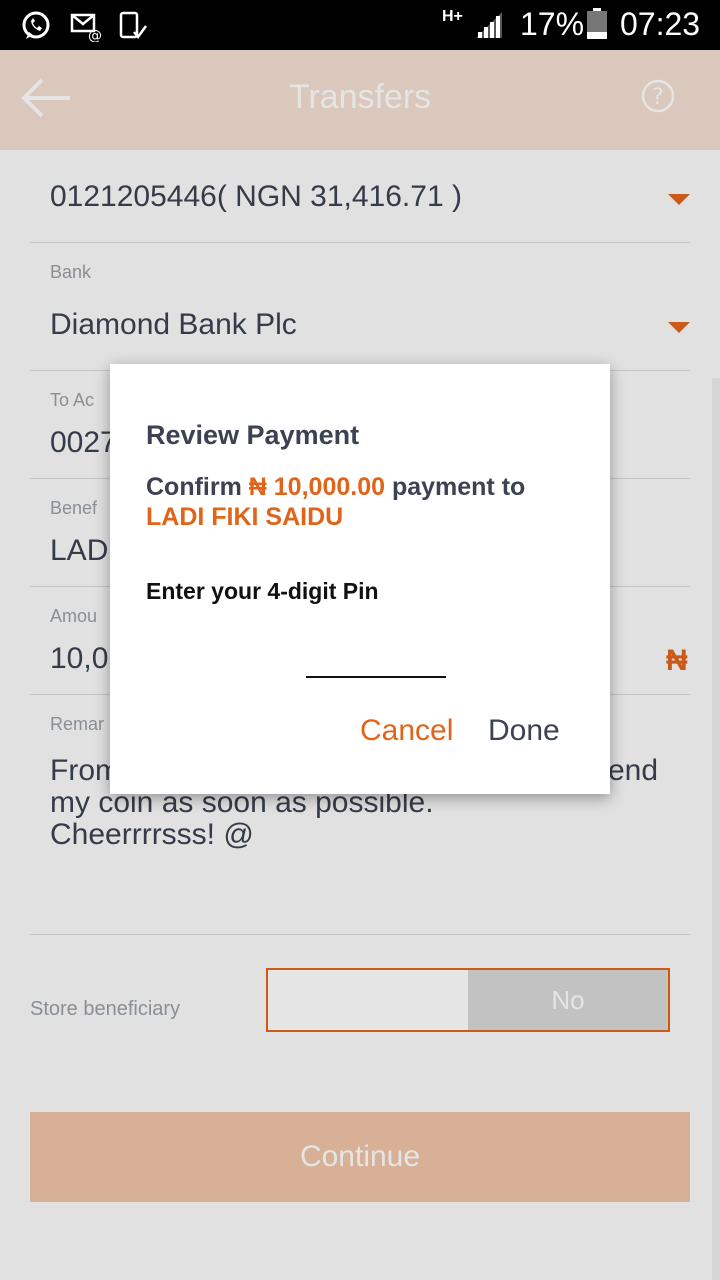  What do you see at coordinates (245, 517) in the screenshot?
I see `recipient-name: LADI FIKI SAIDU` at bounding box center [245, 517].